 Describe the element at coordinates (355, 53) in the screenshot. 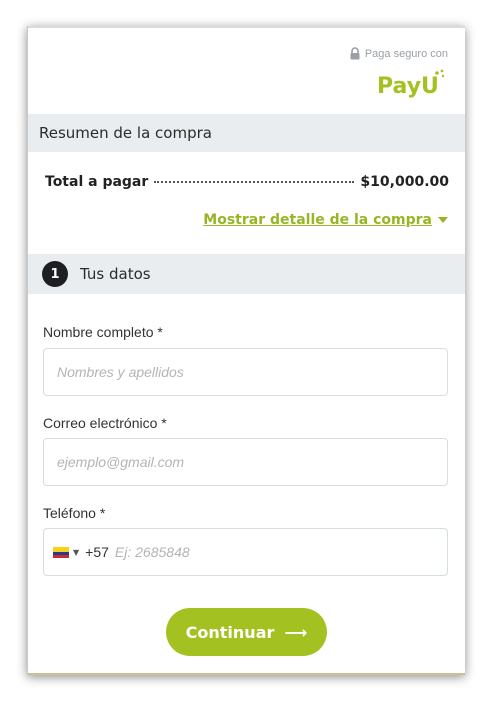

I see `lock-icon` at that location.